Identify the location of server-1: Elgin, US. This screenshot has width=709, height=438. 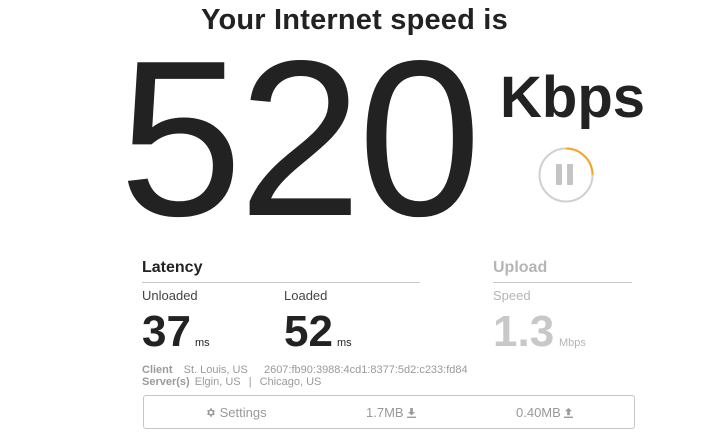
(217, 382).